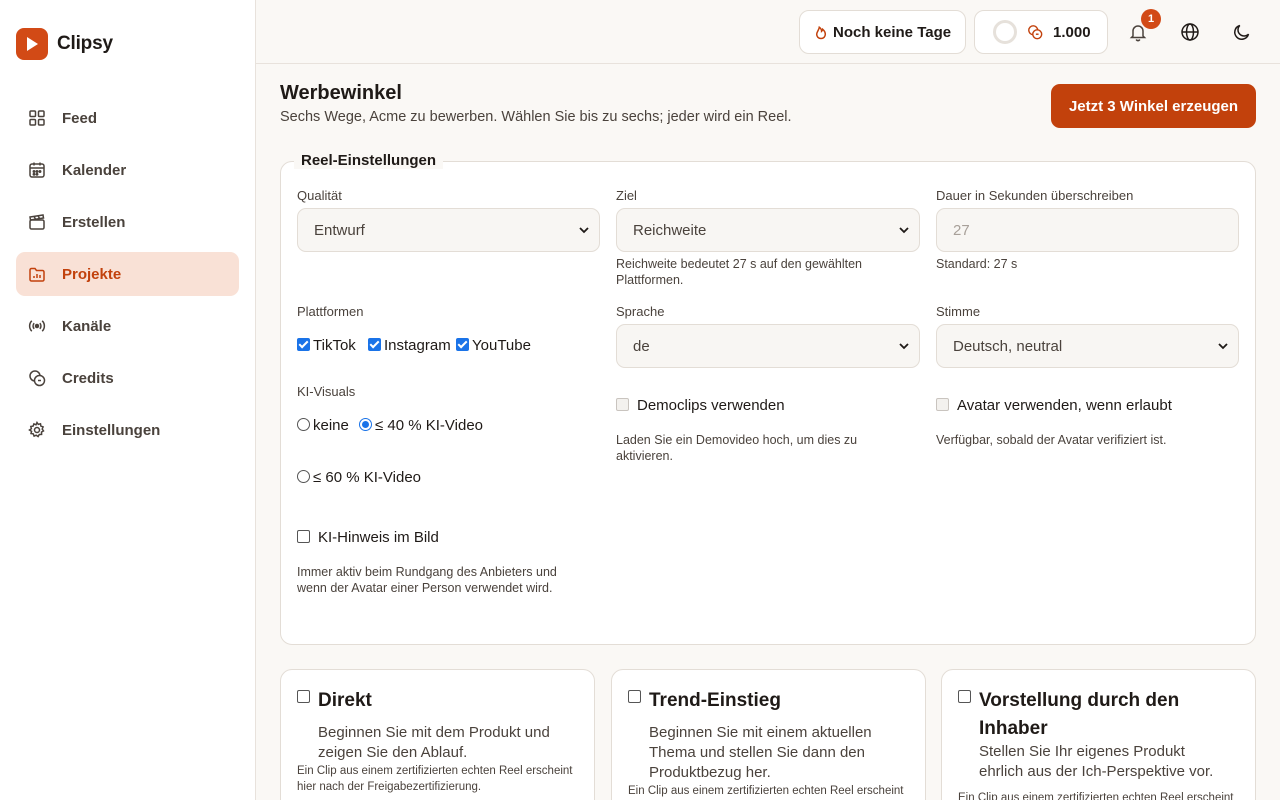  I want to click on avatar-checkbox, so click(942, 404).